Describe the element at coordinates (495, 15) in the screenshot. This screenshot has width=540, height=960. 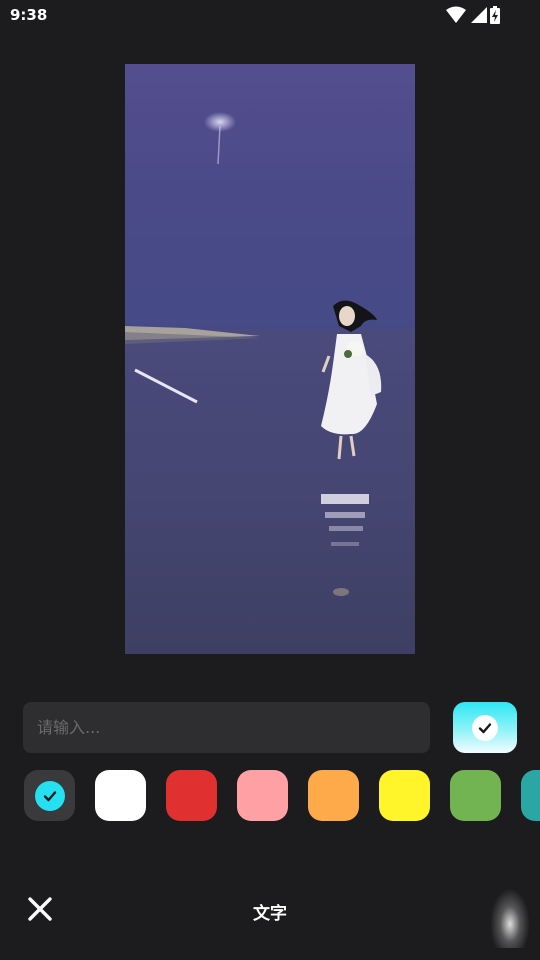
I see `battery-charging-icon` at that location.